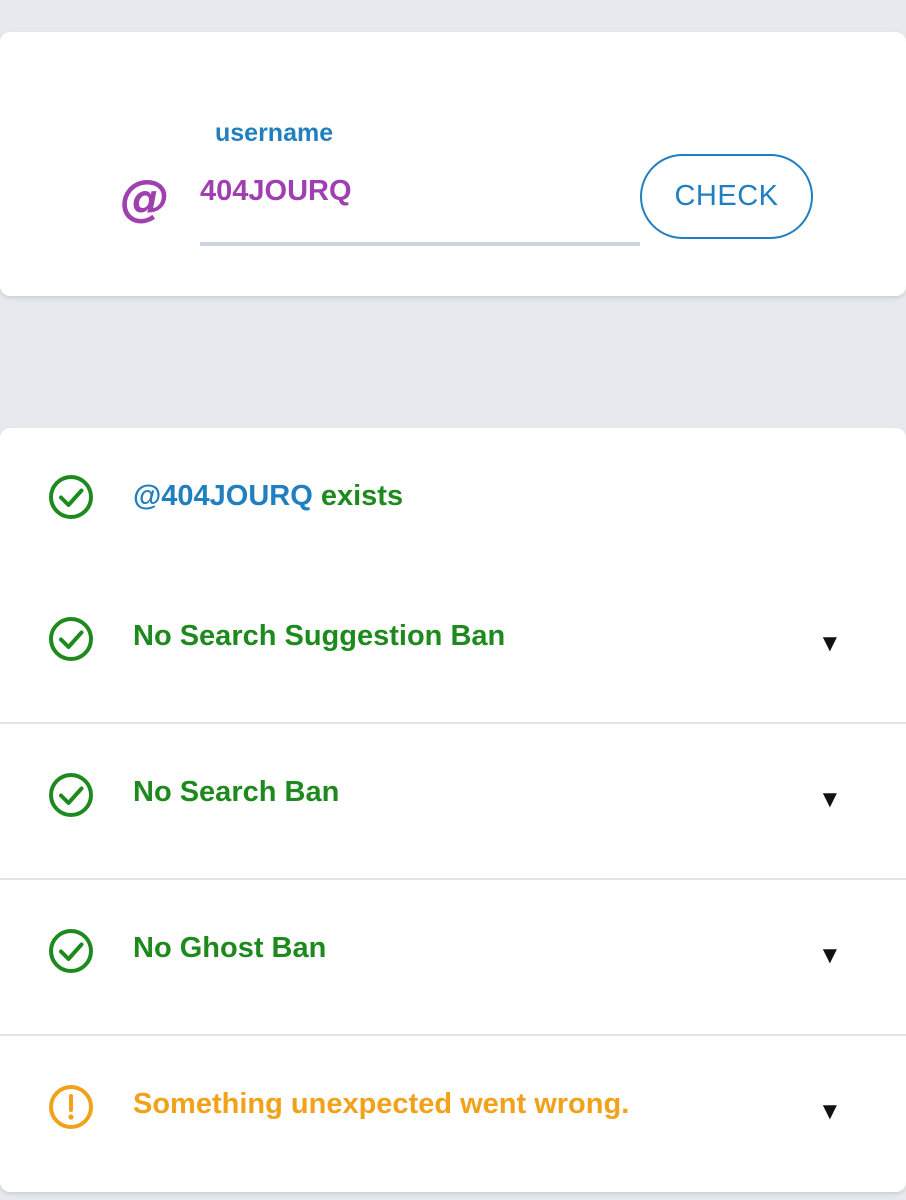 The image size is (906, 1200). I want to click on exclamation-circle-icon, so click(71, 1107).